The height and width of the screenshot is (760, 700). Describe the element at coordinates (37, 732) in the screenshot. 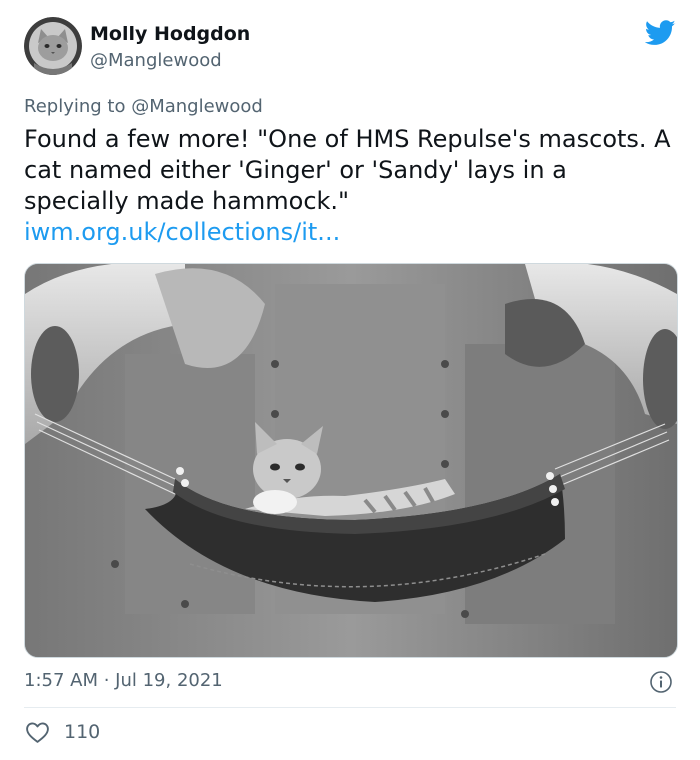

I see `heart-icon` at that location.